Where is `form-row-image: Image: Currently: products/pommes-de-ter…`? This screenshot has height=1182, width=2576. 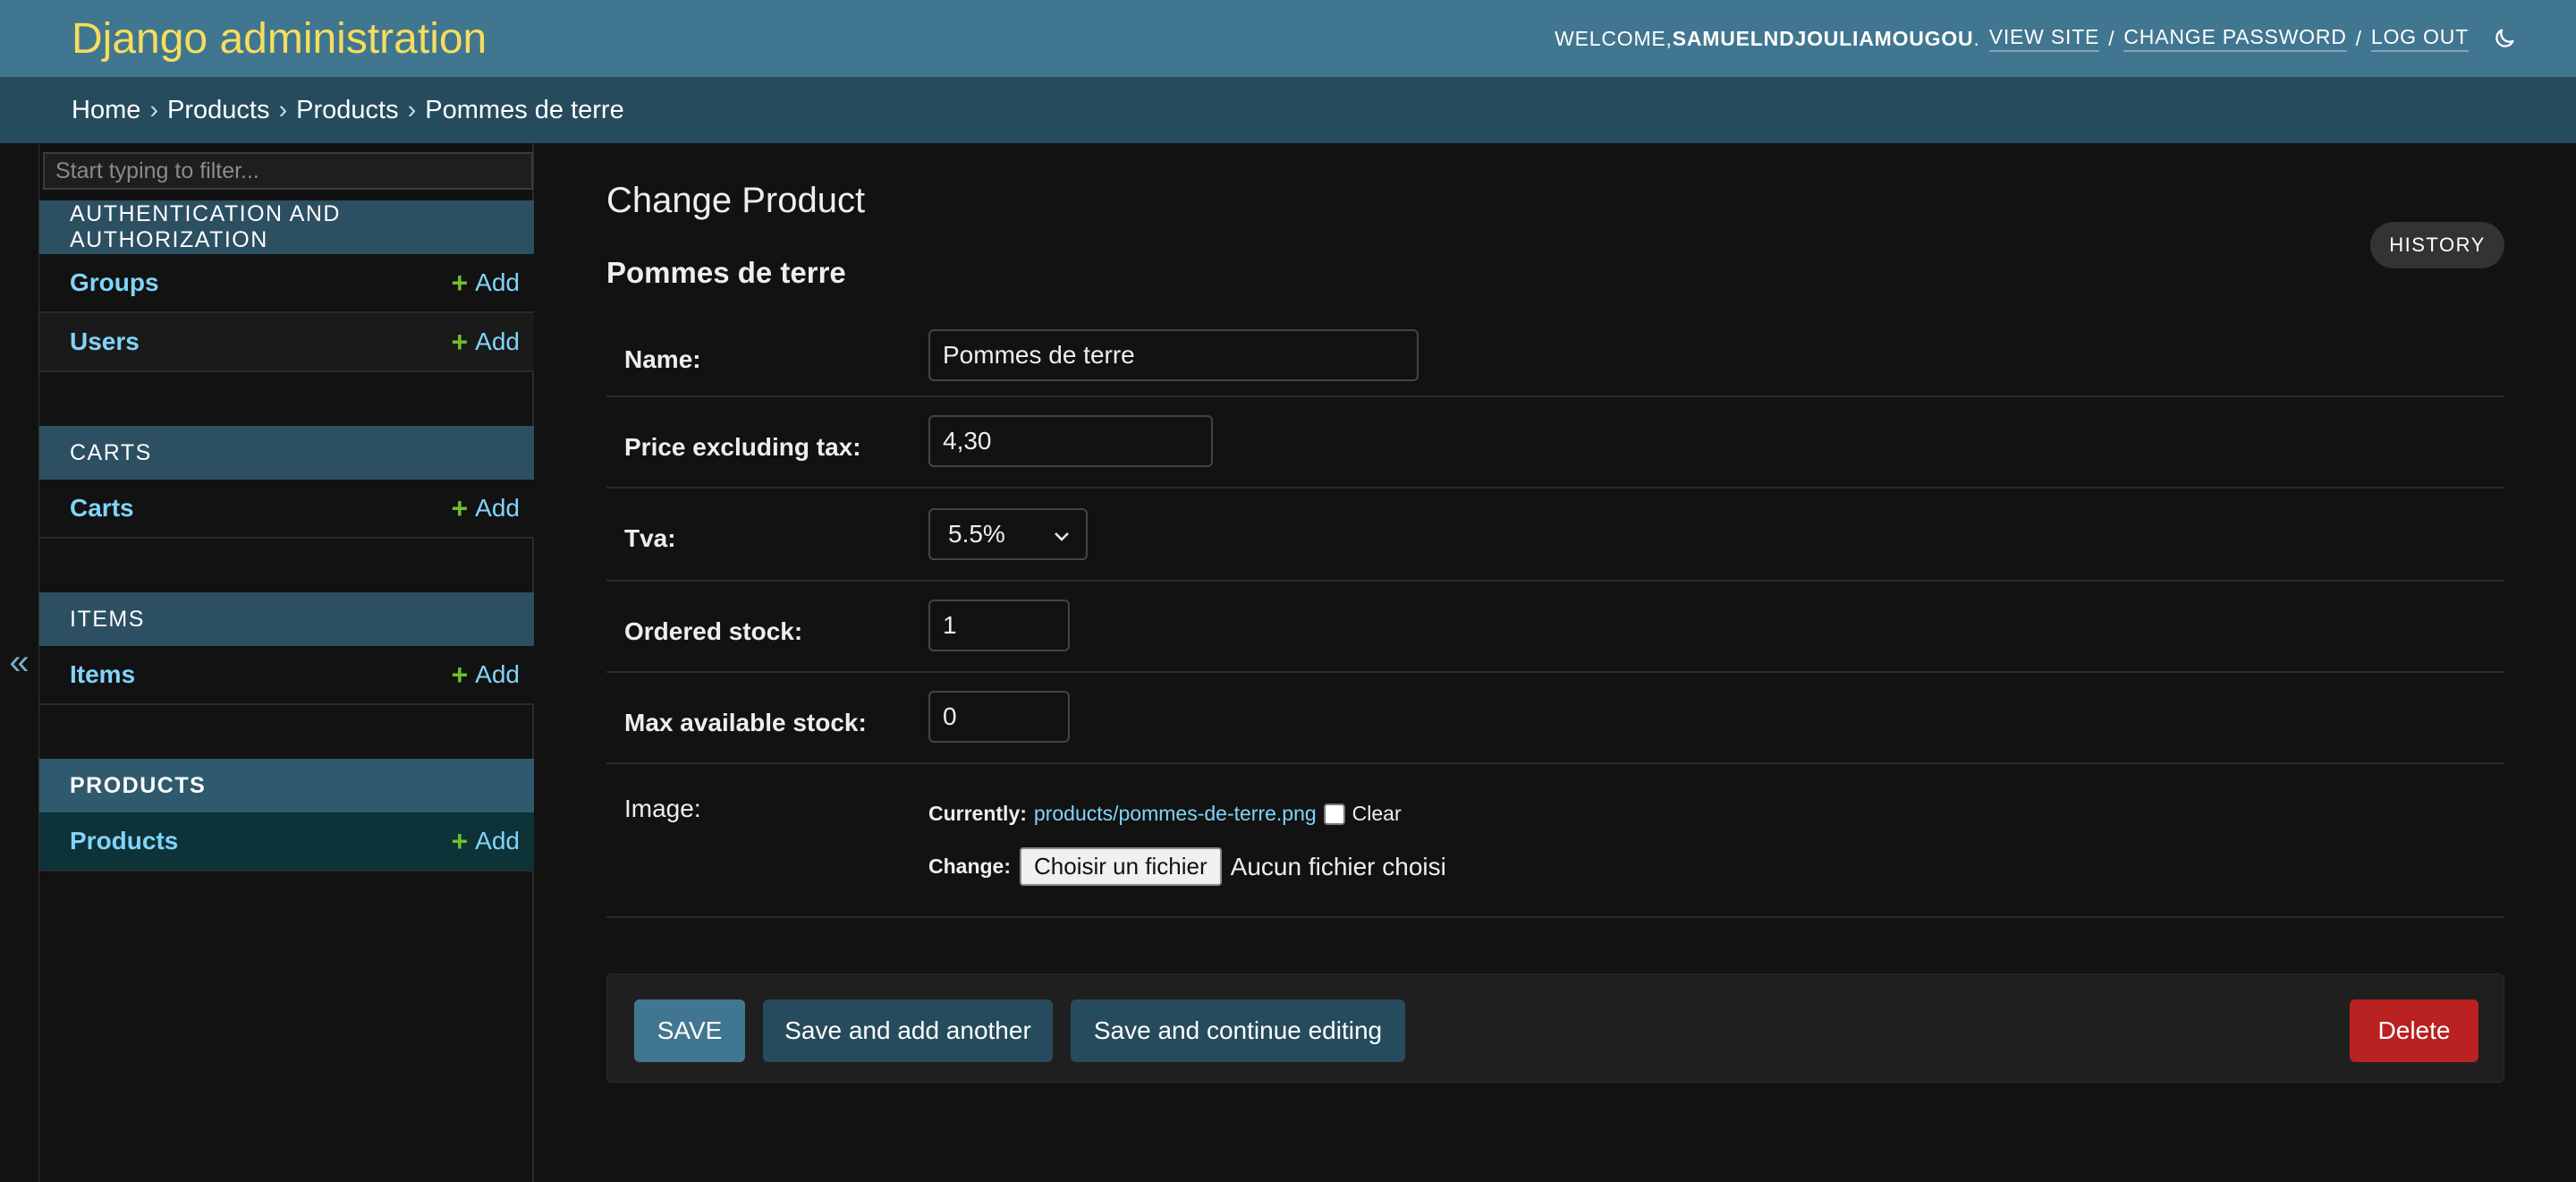
form-row-image: Image: Currently: products/pommes-de-ter… is located at coordinates (1555, 841).